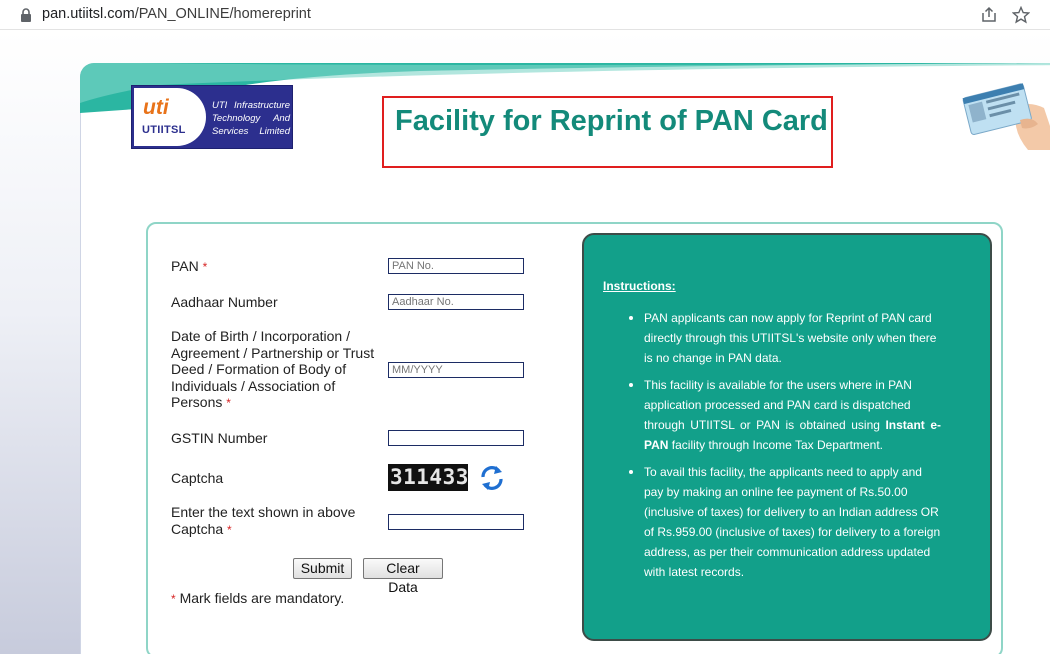 This screenshot has width=1050, height=654. What do you see at coordinates (694, 572) in the screenshot?
I see `instruction-line: with latest records.` at bounding box center [694, 572].